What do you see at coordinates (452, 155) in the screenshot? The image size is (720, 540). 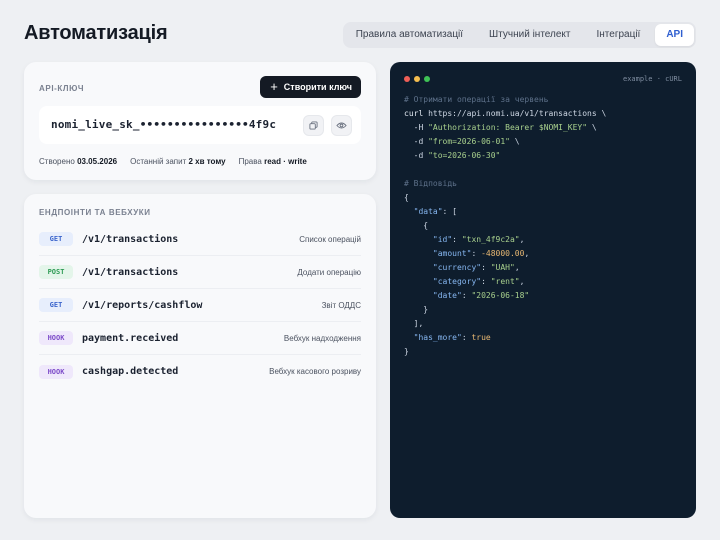 I see `code-line: -d "to=2026-06-30"` at bounding box center [452, 155].